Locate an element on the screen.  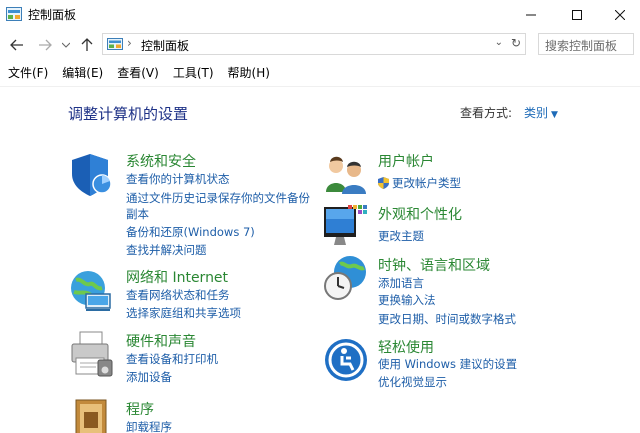
link-change-account-type: 更改帐户类型 is located at coordinates (419, 183).